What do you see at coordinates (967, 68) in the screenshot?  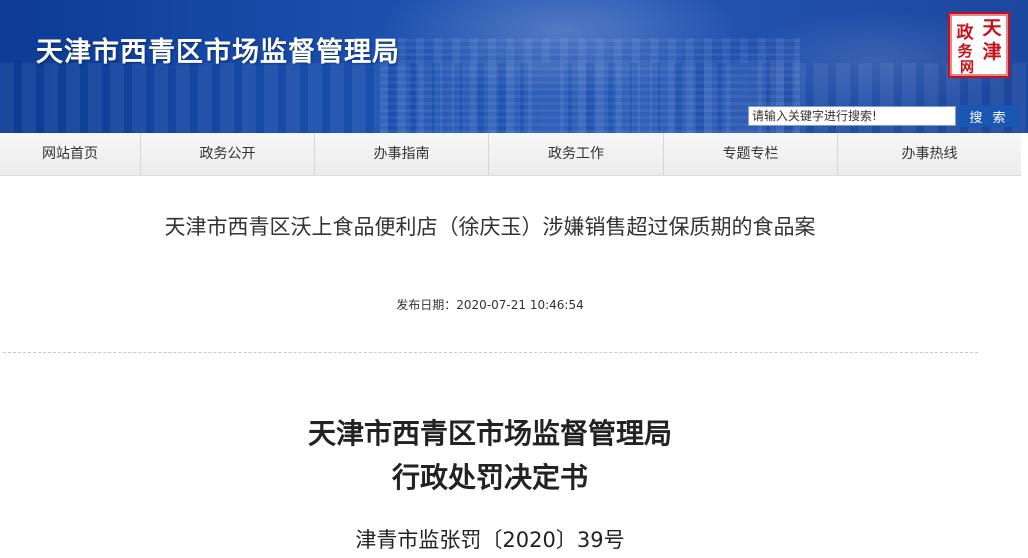 I see `seal-char-5: 网` at bounding box center [967, 68].